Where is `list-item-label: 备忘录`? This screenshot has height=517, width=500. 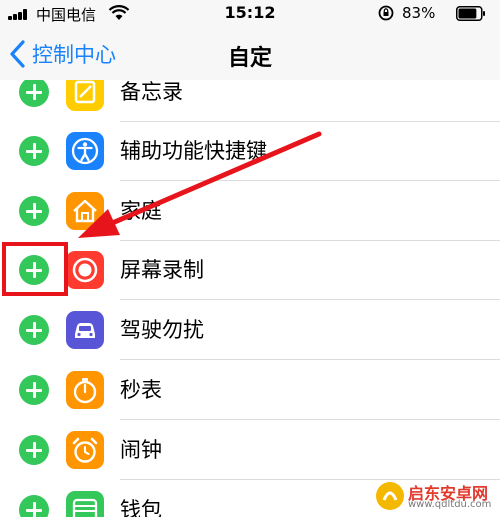 list-item-label: 备忘录 is located at coordinates (151, 92).